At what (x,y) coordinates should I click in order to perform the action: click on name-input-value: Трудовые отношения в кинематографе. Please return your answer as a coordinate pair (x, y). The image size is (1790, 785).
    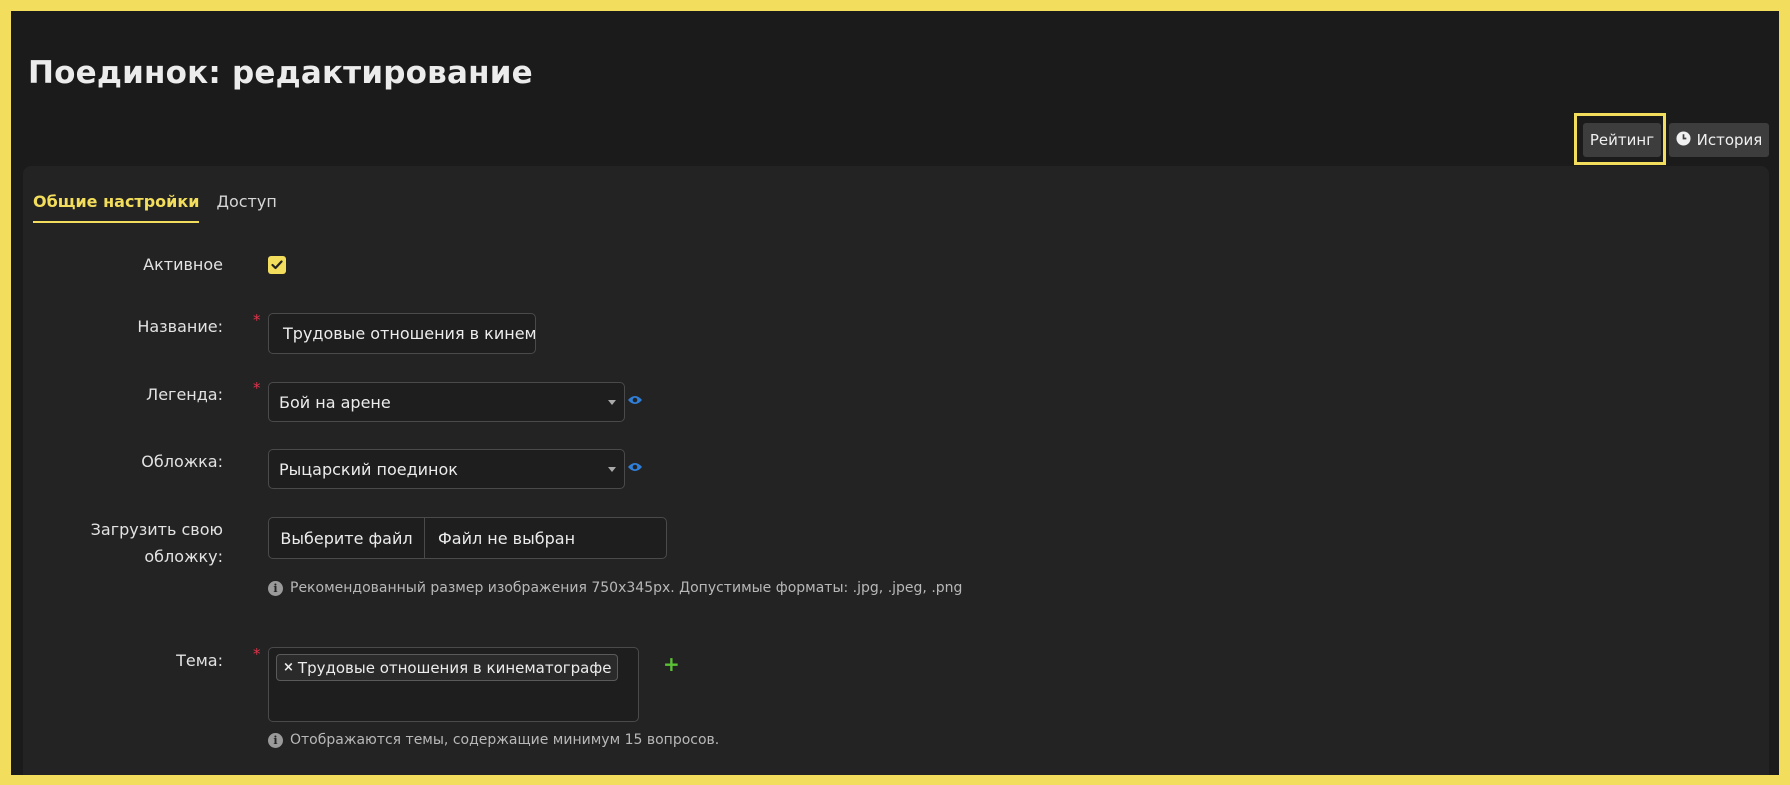
    Looking at the image, I should click on (409, 333).